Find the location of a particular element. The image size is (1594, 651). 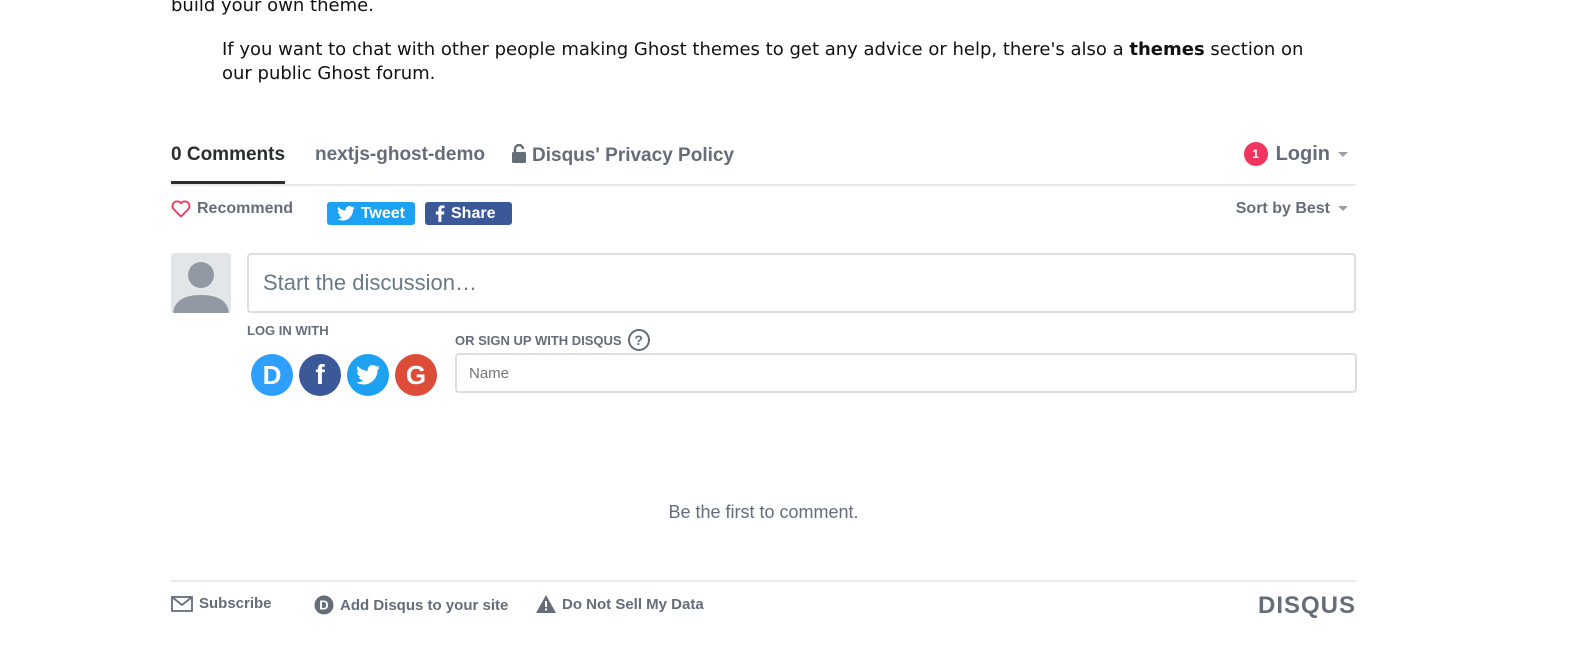

disqus-login-button: D is located at coordinates (272, 375).